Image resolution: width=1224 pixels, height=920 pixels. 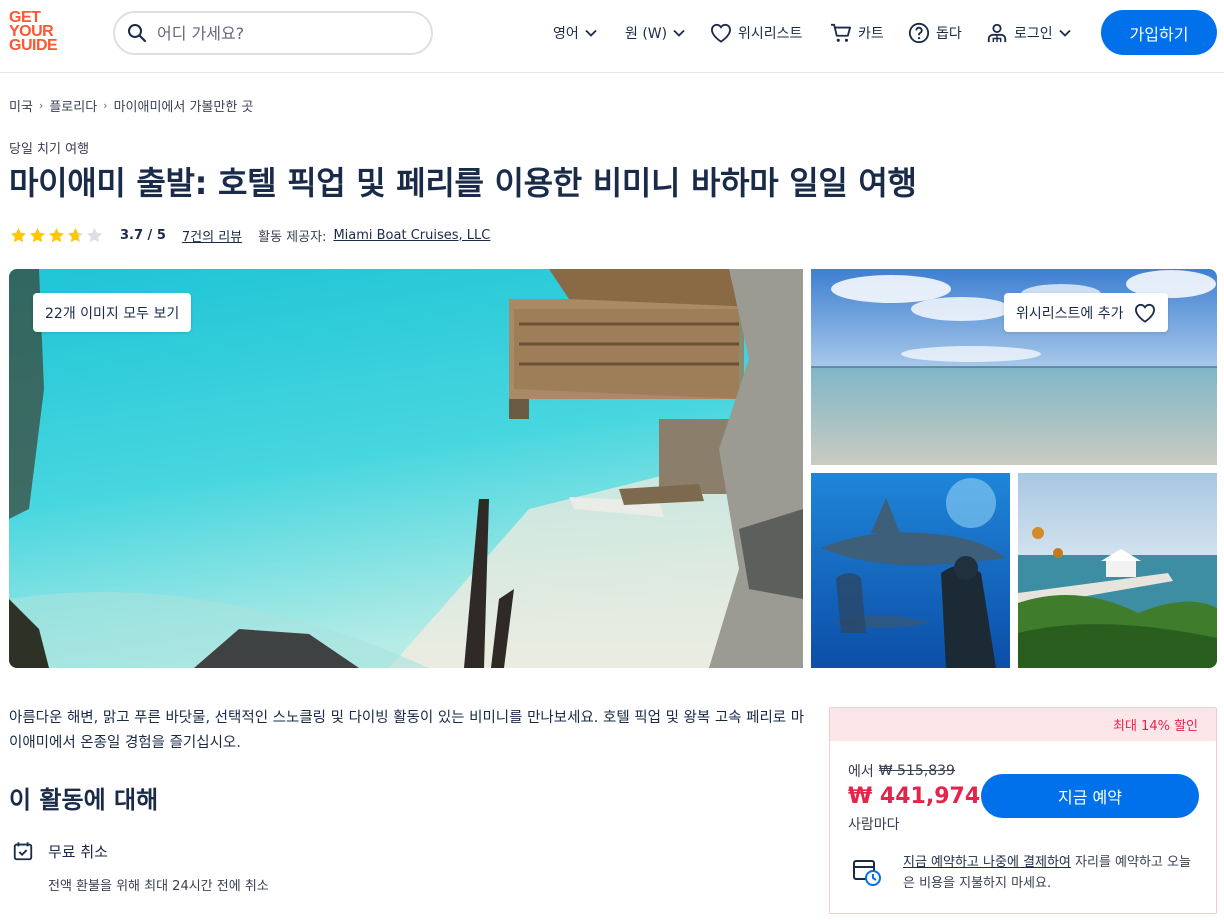 I want to click on rating-score: 3.7 / 5, so click(x=143, y=235).